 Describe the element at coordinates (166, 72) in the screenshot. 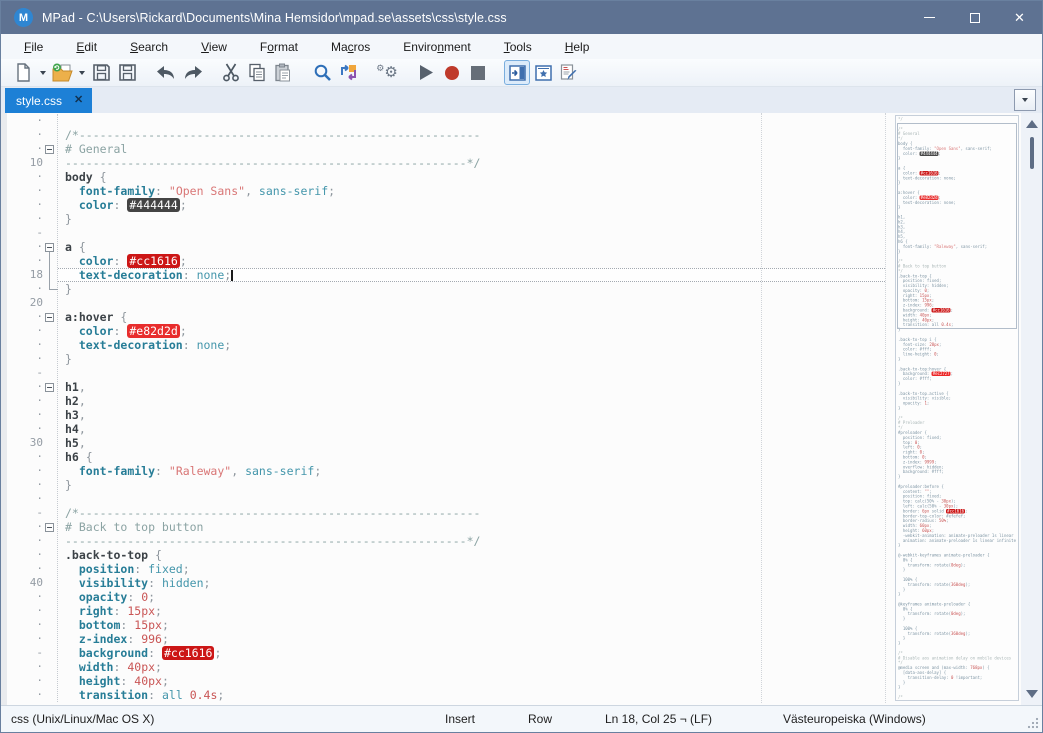

I see `undo-button` at that location.